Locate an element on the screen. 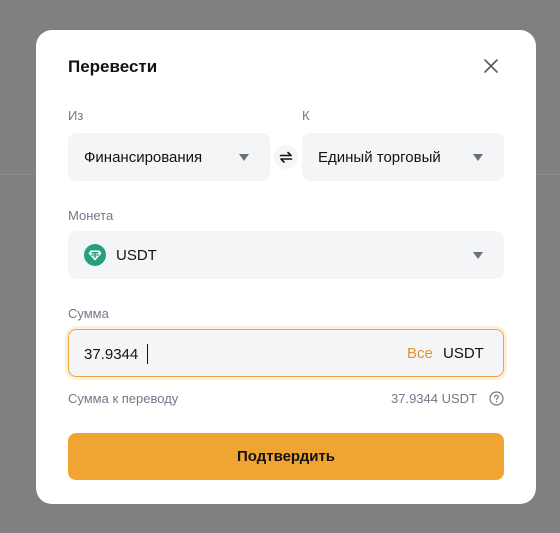  to-label: К is located at coordinates (306, 115).